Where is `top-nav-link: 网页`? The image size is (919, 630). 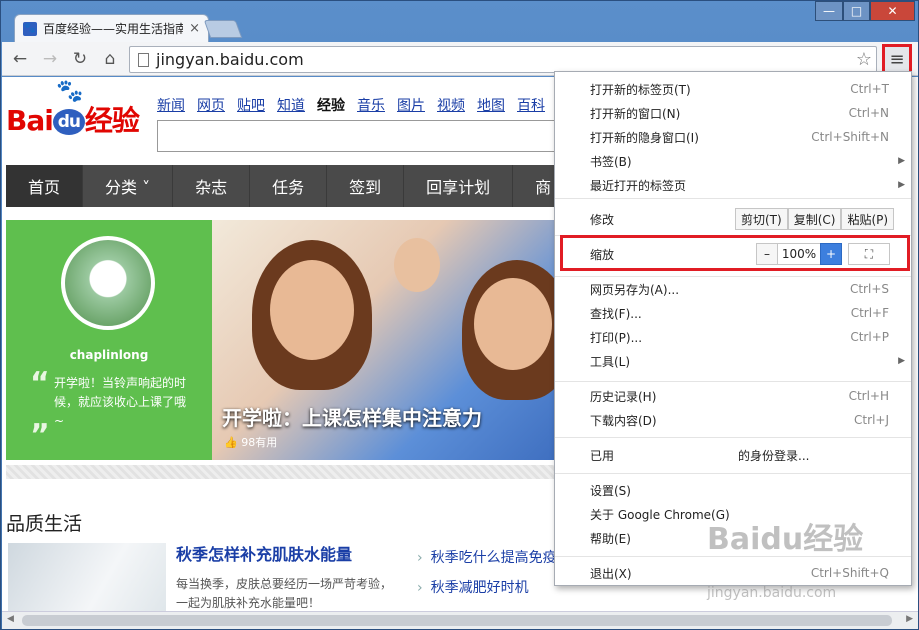 top-nav-link: 网页 is located at coordinates (211, 105).